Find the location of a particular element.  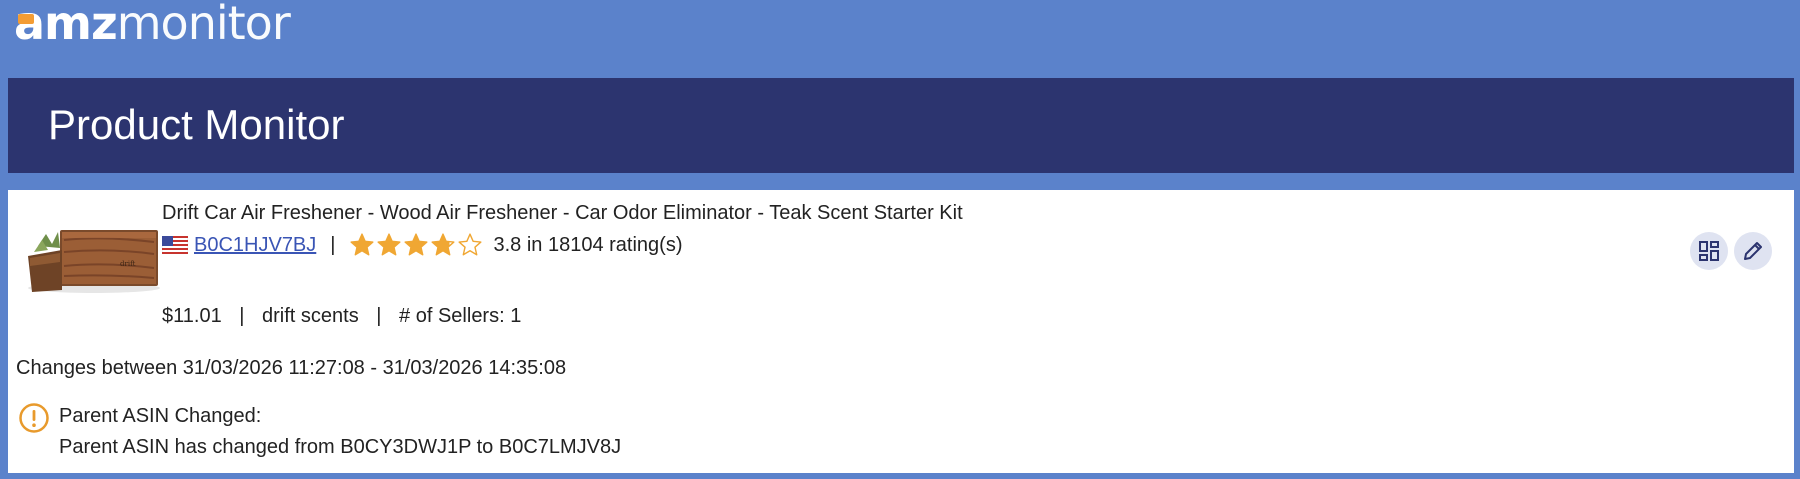

dashboard-icon is located at coordinates (1709, 251).